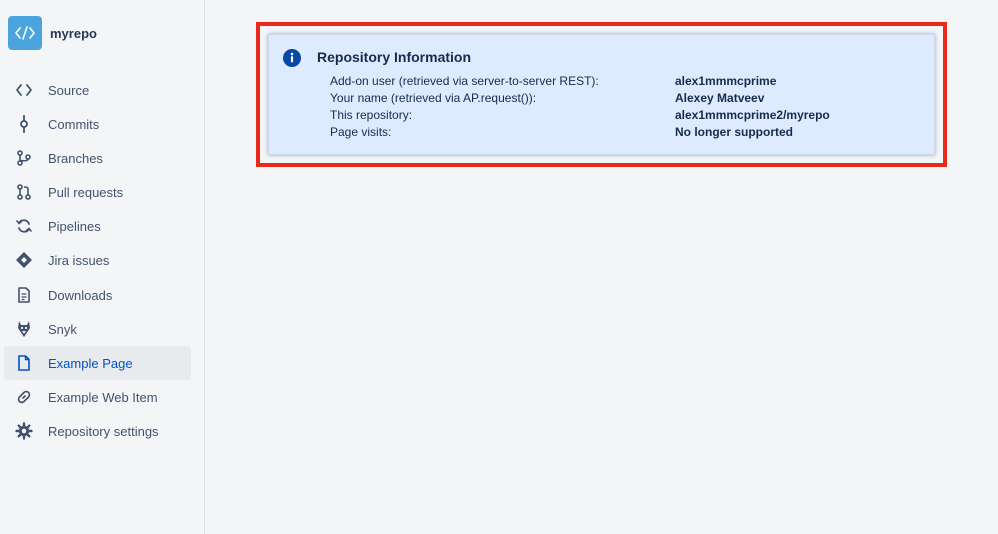 The height and width of the screenshot is (534, 998). I want to click on sidebar-item-example-page: Example Page, so click(97, 363).